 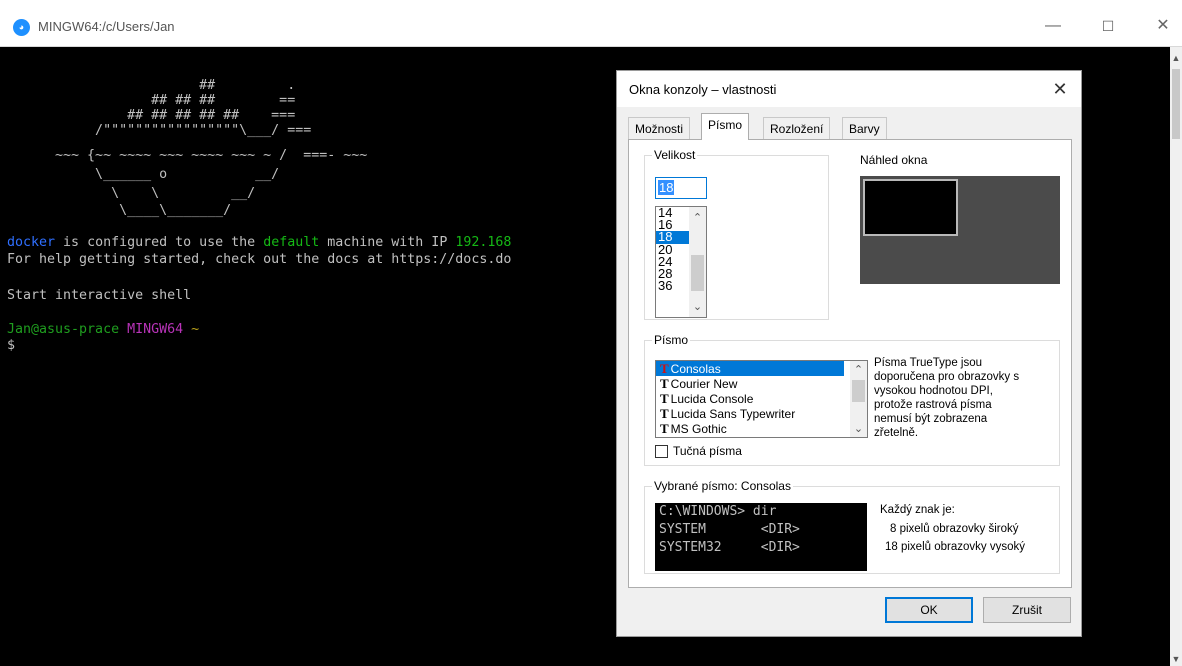 What do you see at coordinates (729, 547) in the screenshot?
I see `sample-line: SYSTEM32 <DIR>` at bounding box center [729, 547].